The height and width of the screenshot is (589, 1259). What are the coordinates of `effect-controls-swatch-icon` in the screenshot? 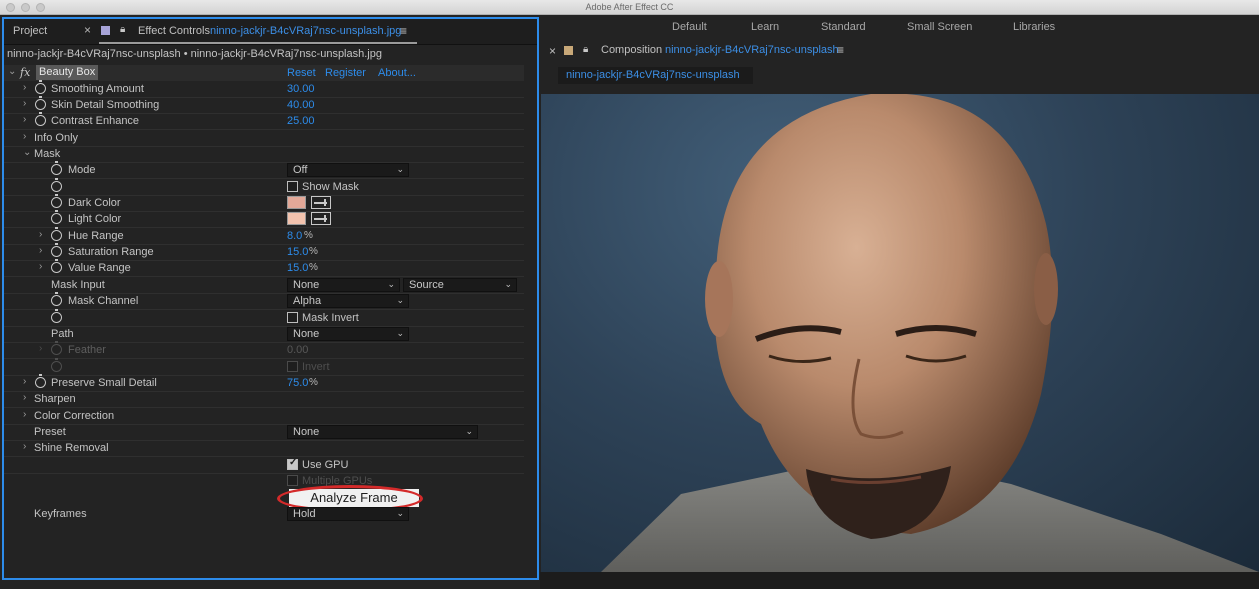 It's located at (105, 30).